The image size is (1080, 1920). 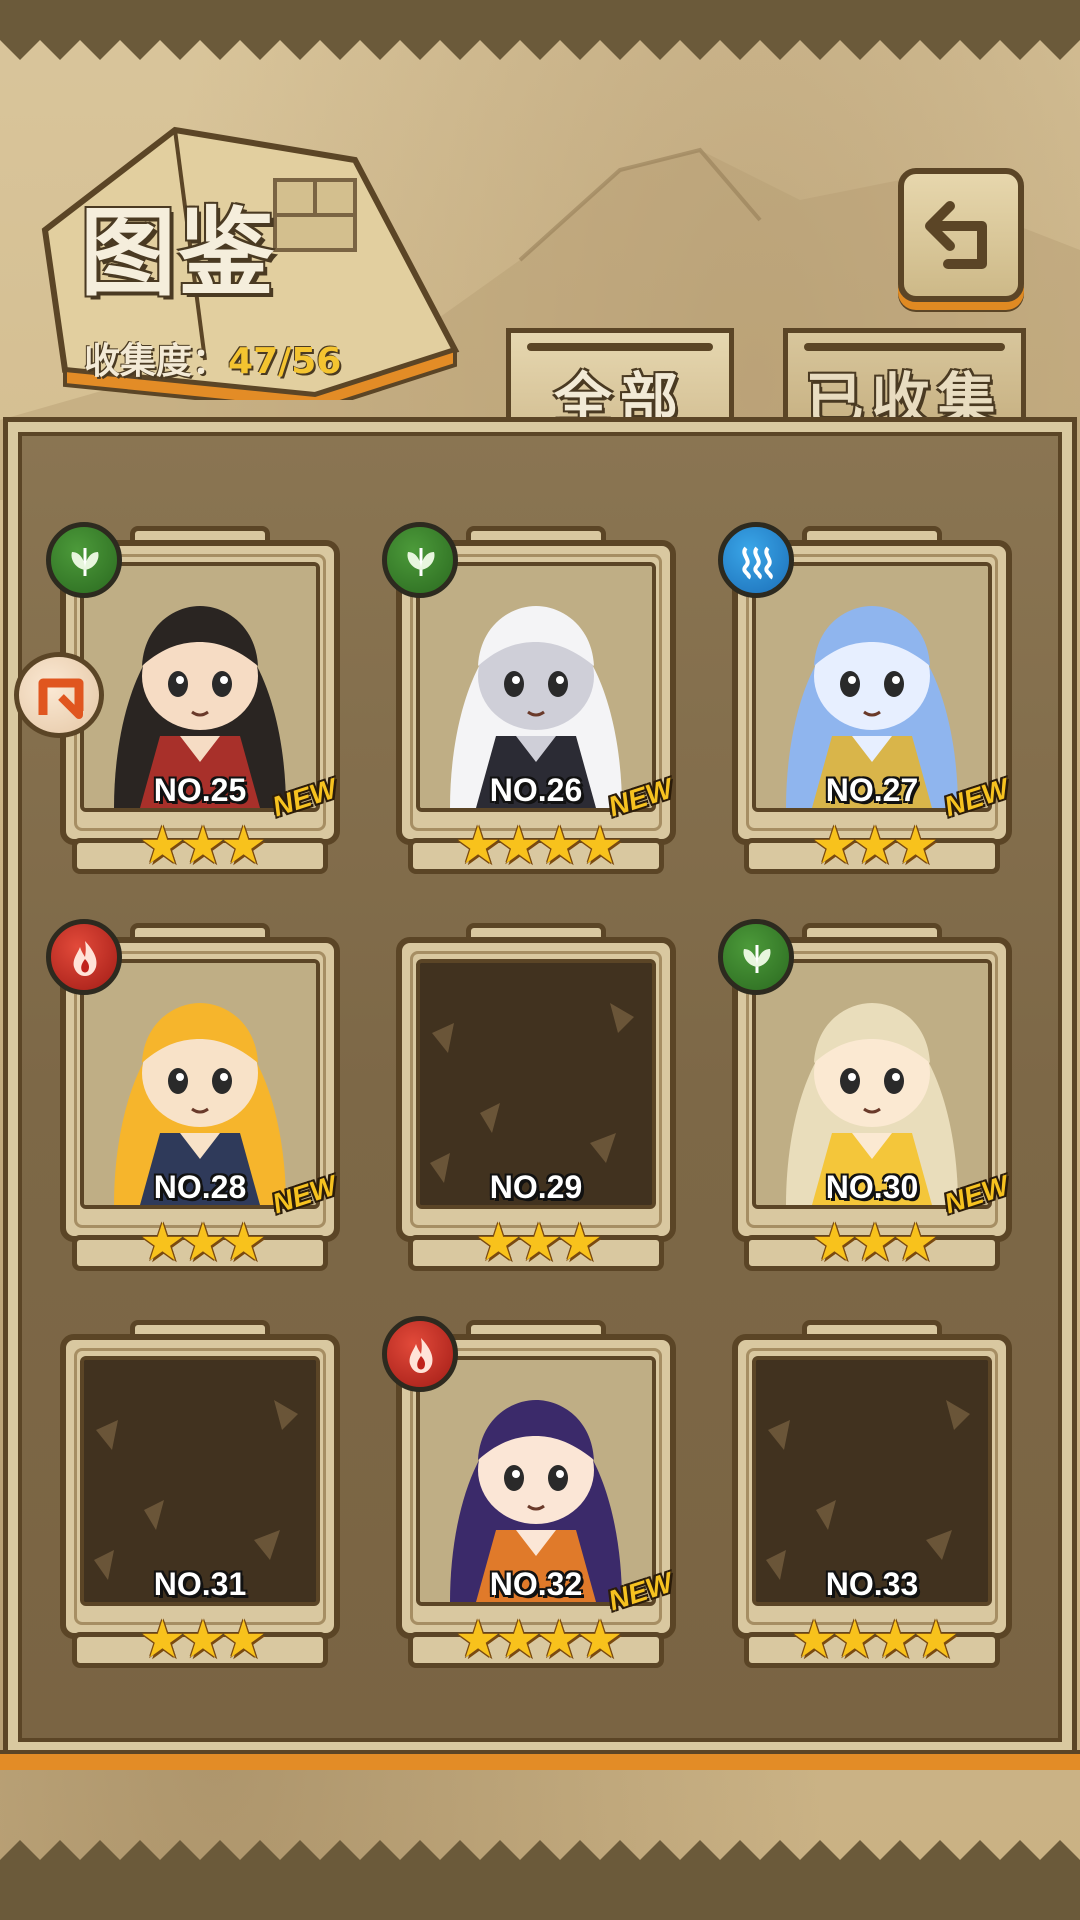 What do you see at coordinates (200, 1584) in the screenshot?
I see `card-number: NO.31` at bounding box center [200, 1584].